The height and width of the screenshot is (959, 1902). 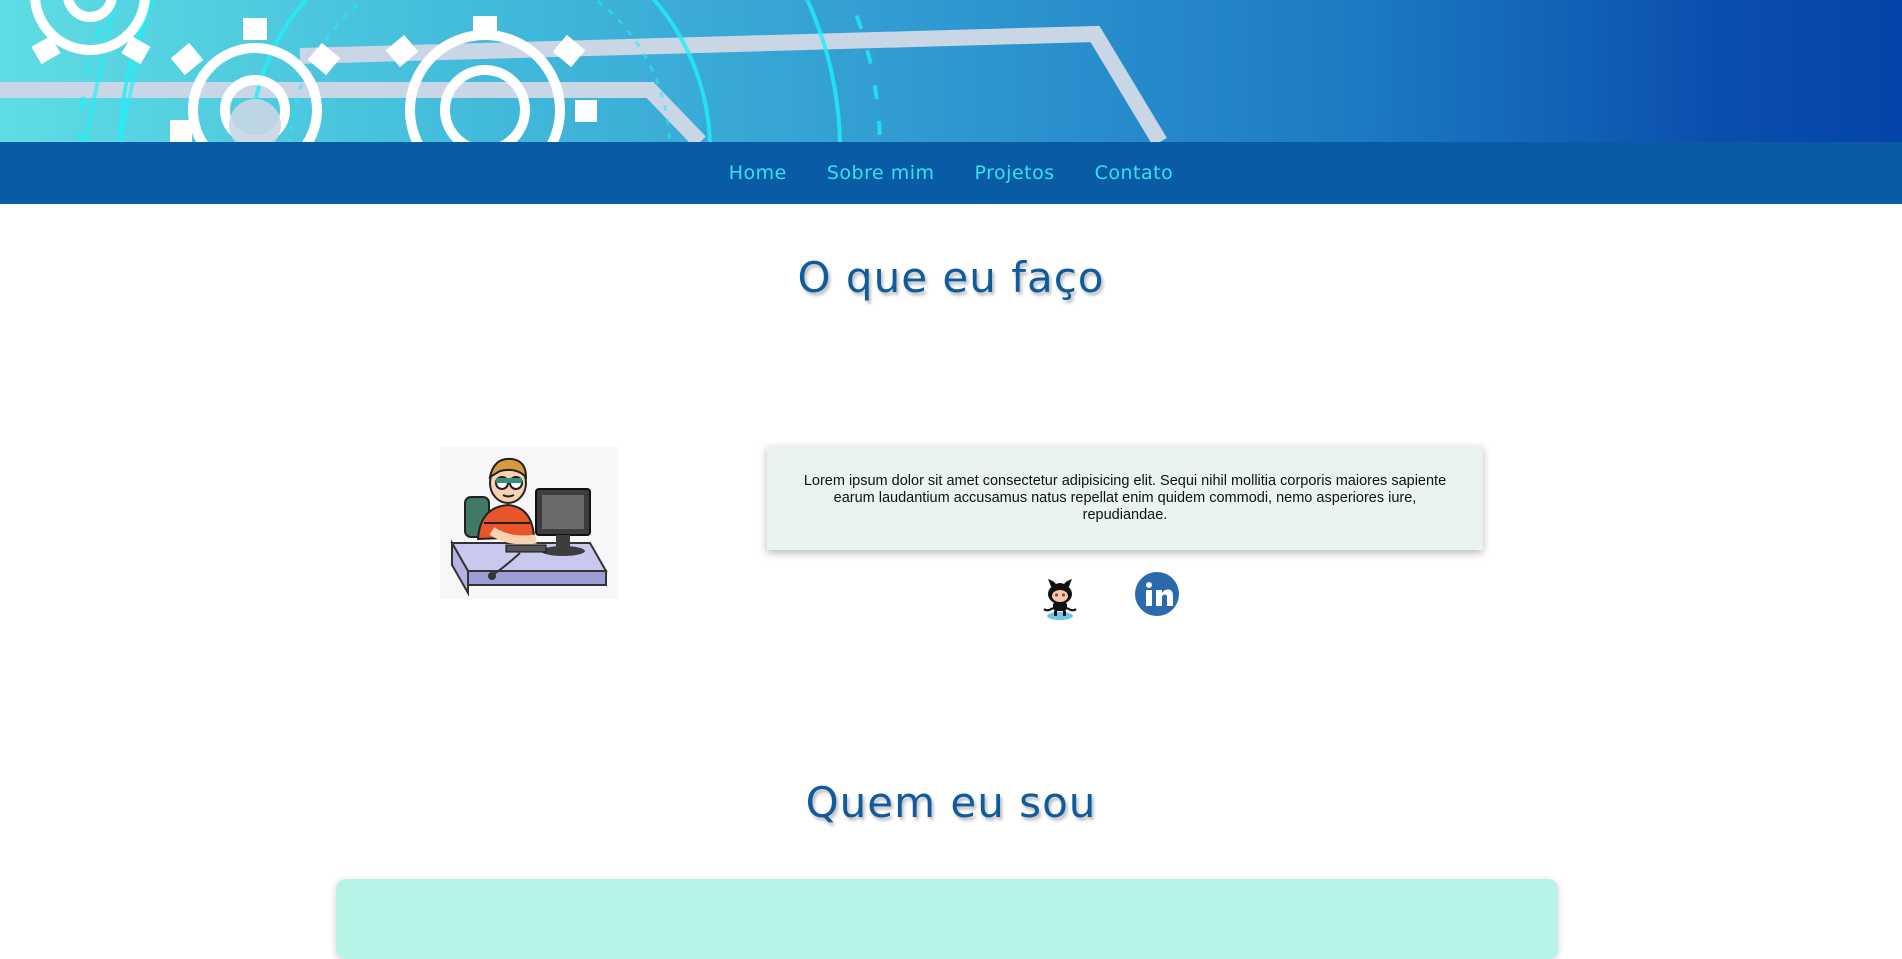 What do you see at coordinates (758, 173) in the screenshot?
I see `nav-link-home: Home` at bounding box center [758, 173].